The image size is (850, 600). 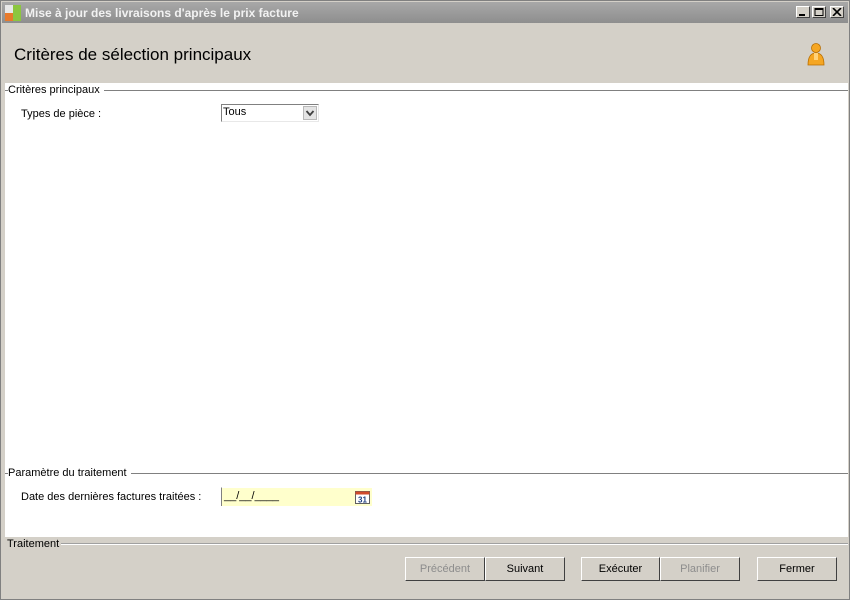 I want to click on calendar-icon: 31, so click(x=362, y=497).